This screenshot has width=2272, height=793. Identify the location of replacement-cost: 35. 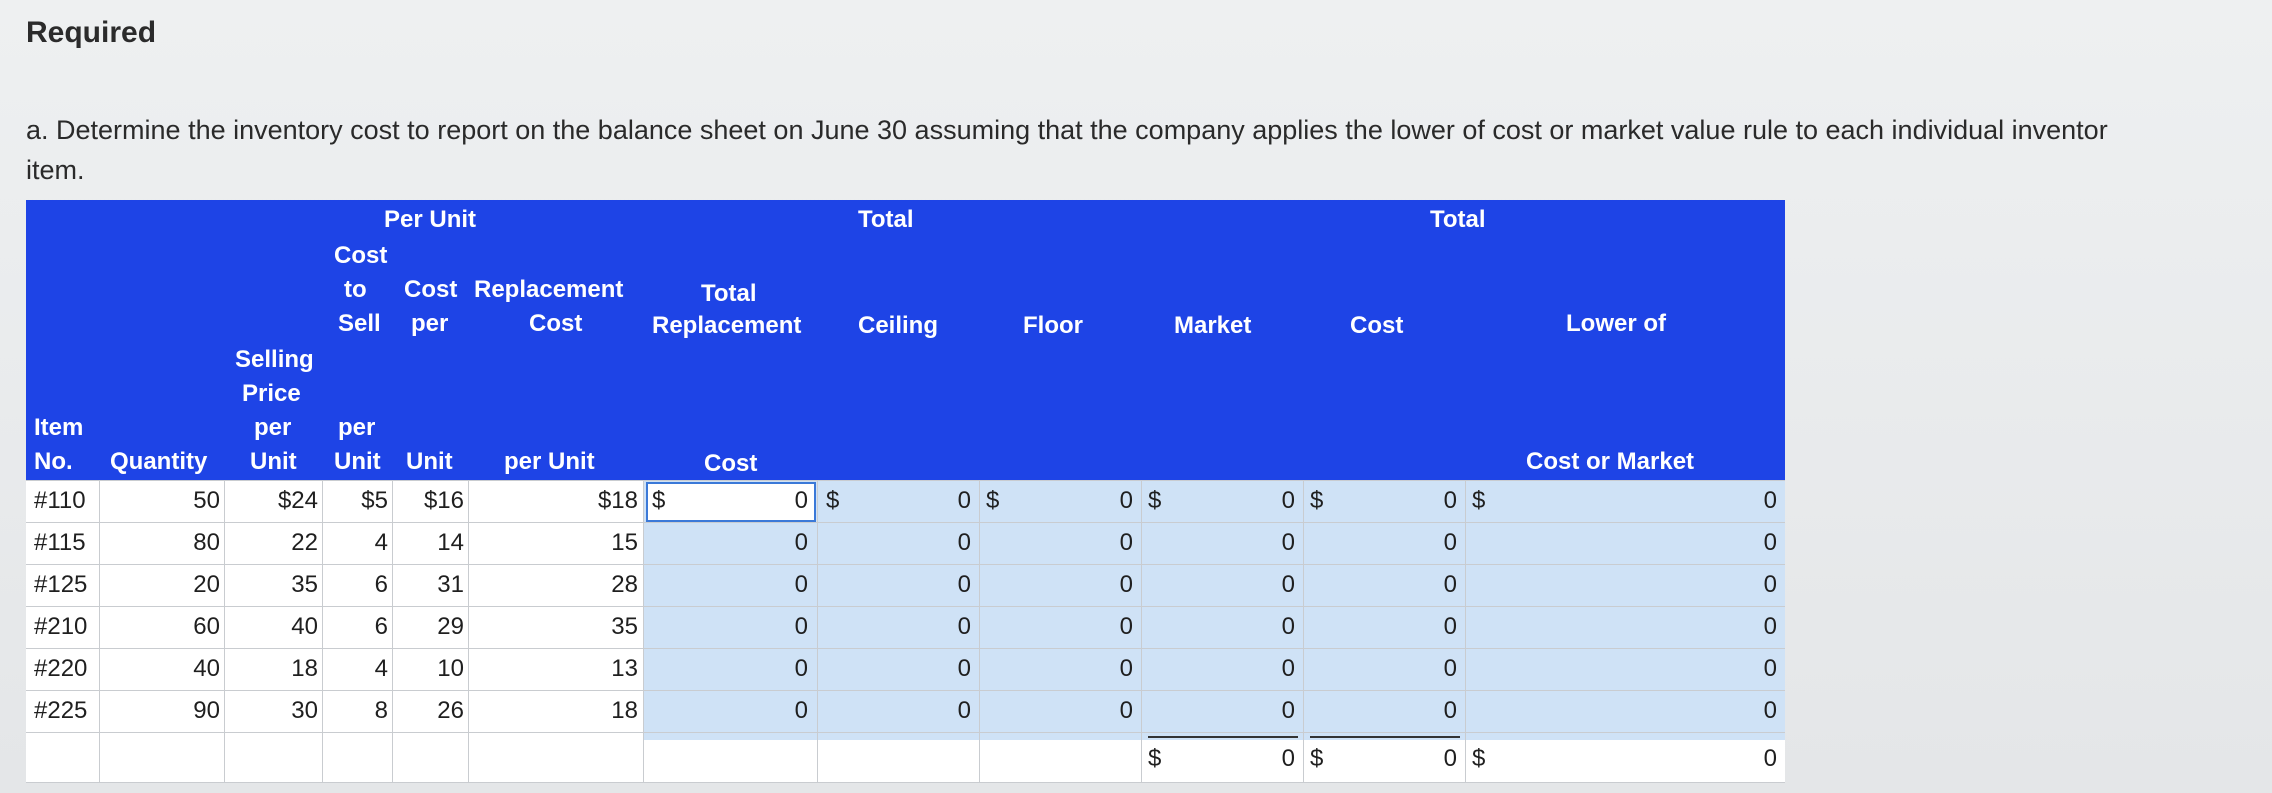
(624, 626).